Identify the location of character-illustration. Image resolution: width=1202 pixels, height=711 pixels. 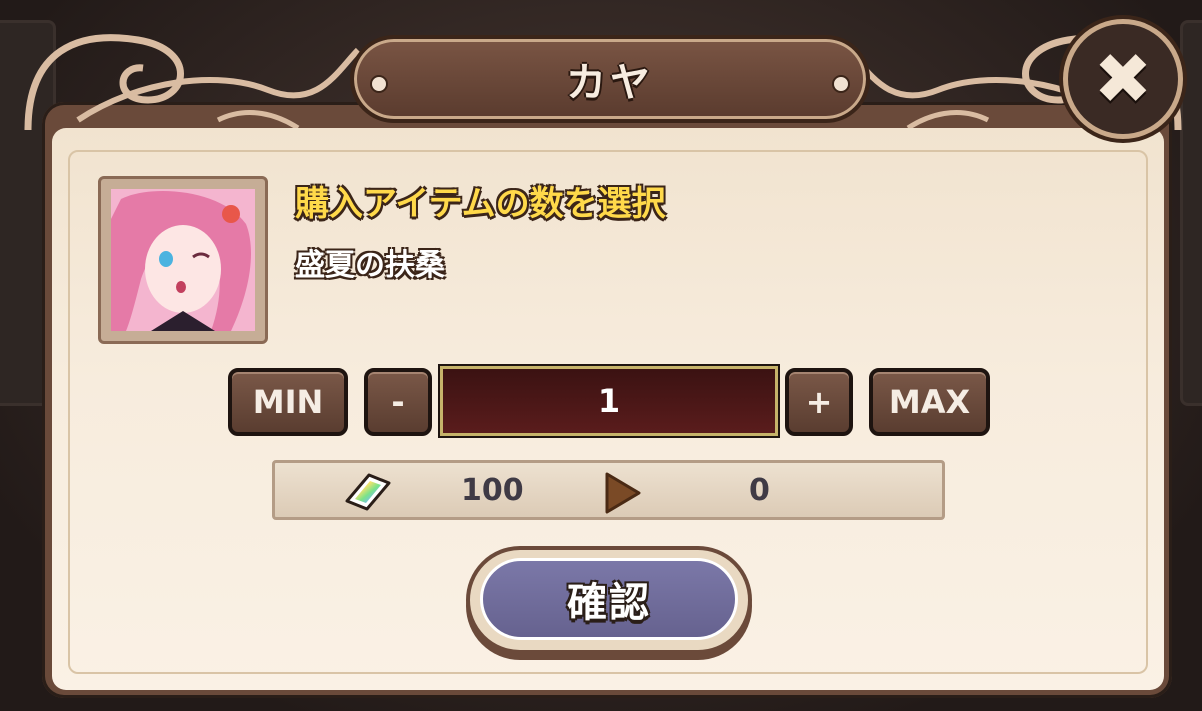
(183, 260).